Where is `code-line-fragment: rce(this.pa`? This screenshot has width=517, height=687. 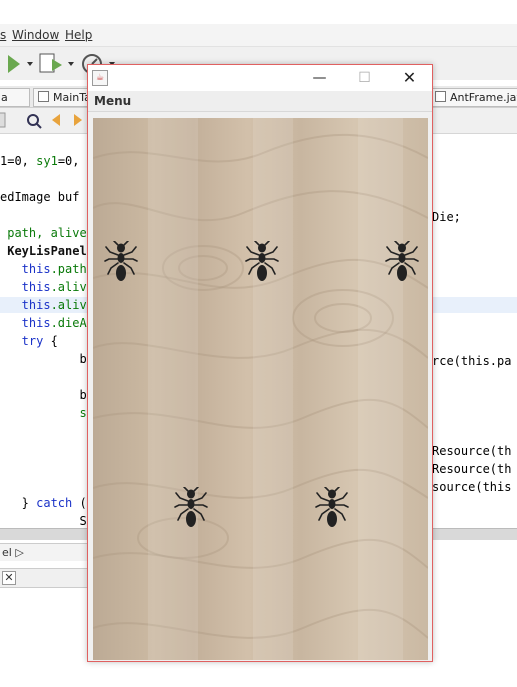
code-line-fragment: rce(this.pa is located at coordinates (471, 361).